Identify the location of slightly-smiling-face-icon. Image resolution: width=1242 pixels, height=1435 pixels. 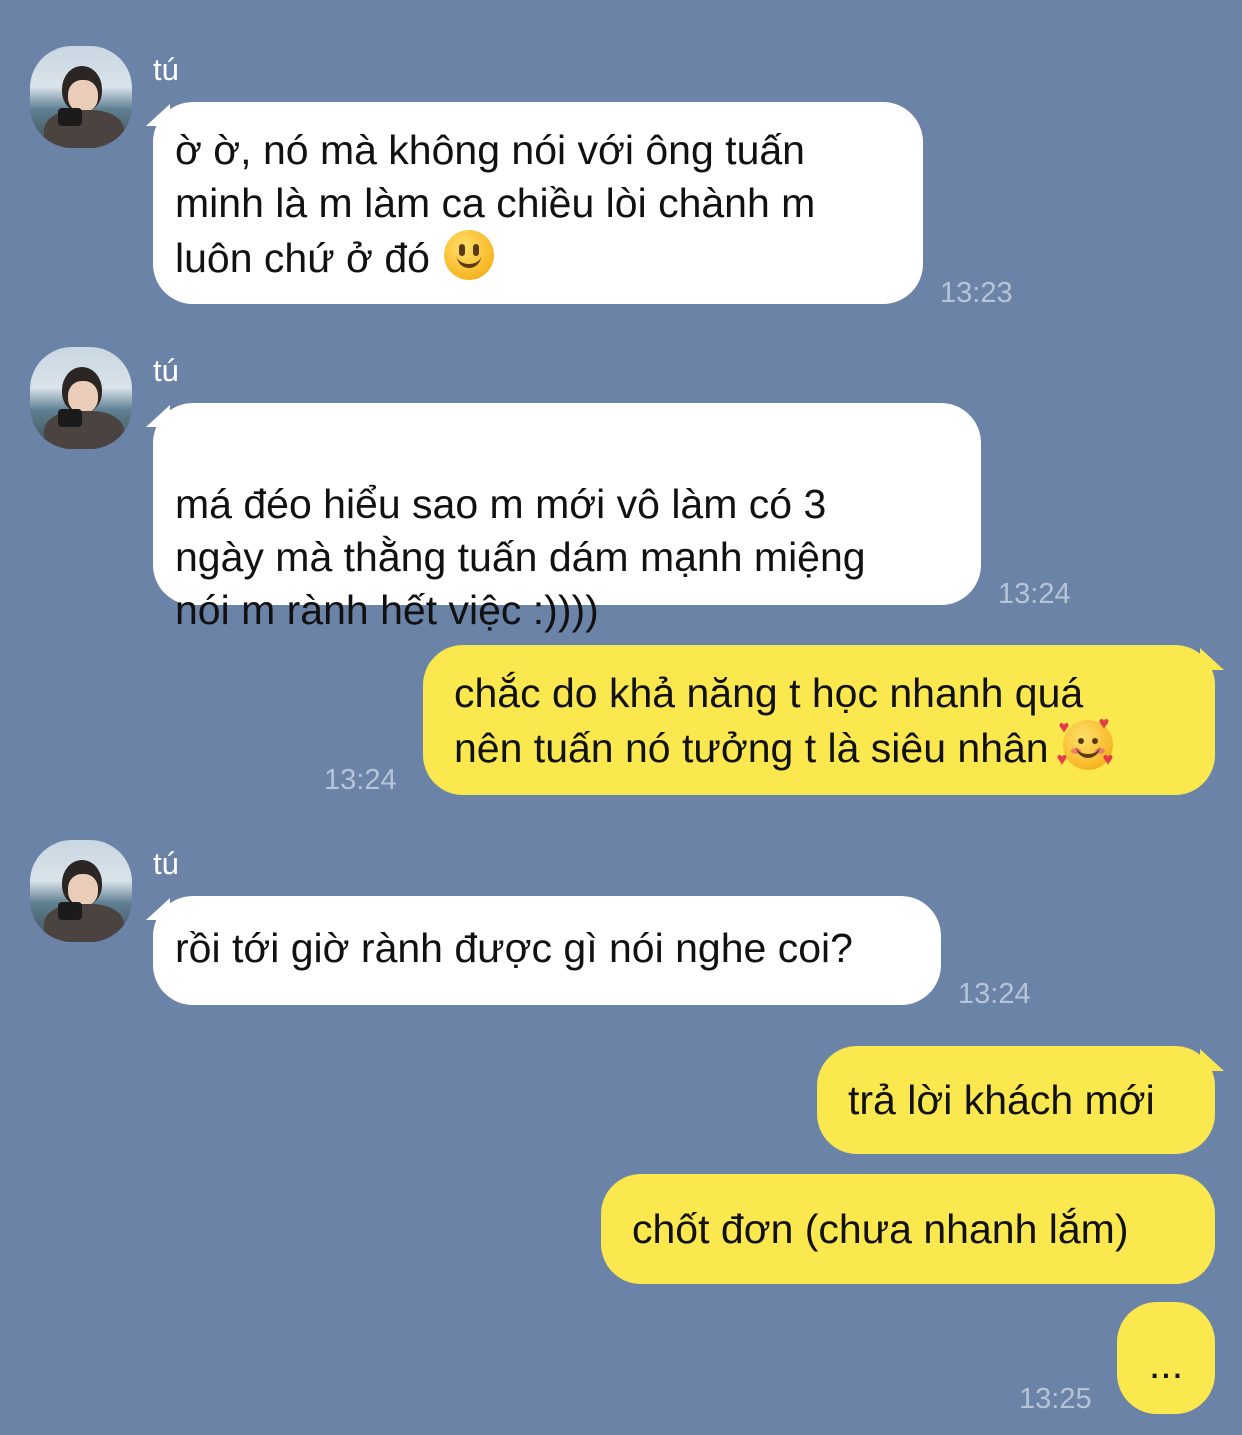
(468, 255).